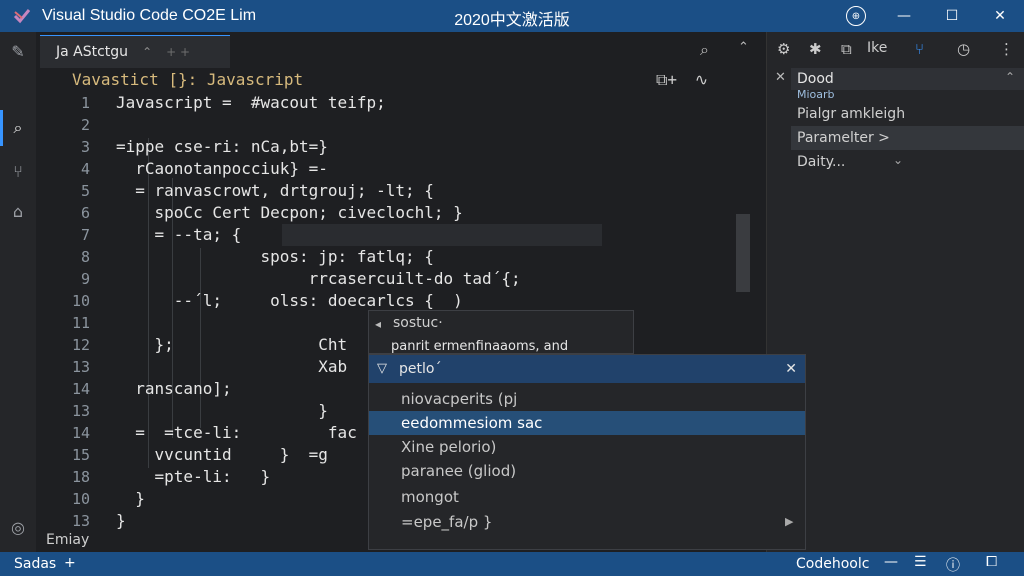 The width and height of the screenshot is (1024, 576). Describe the element at coordinates (401, 50) in the screenshot. I see `editor-tab-bar: Ja AStctgu ⌃ + + ⌕ ⌃` at that location.